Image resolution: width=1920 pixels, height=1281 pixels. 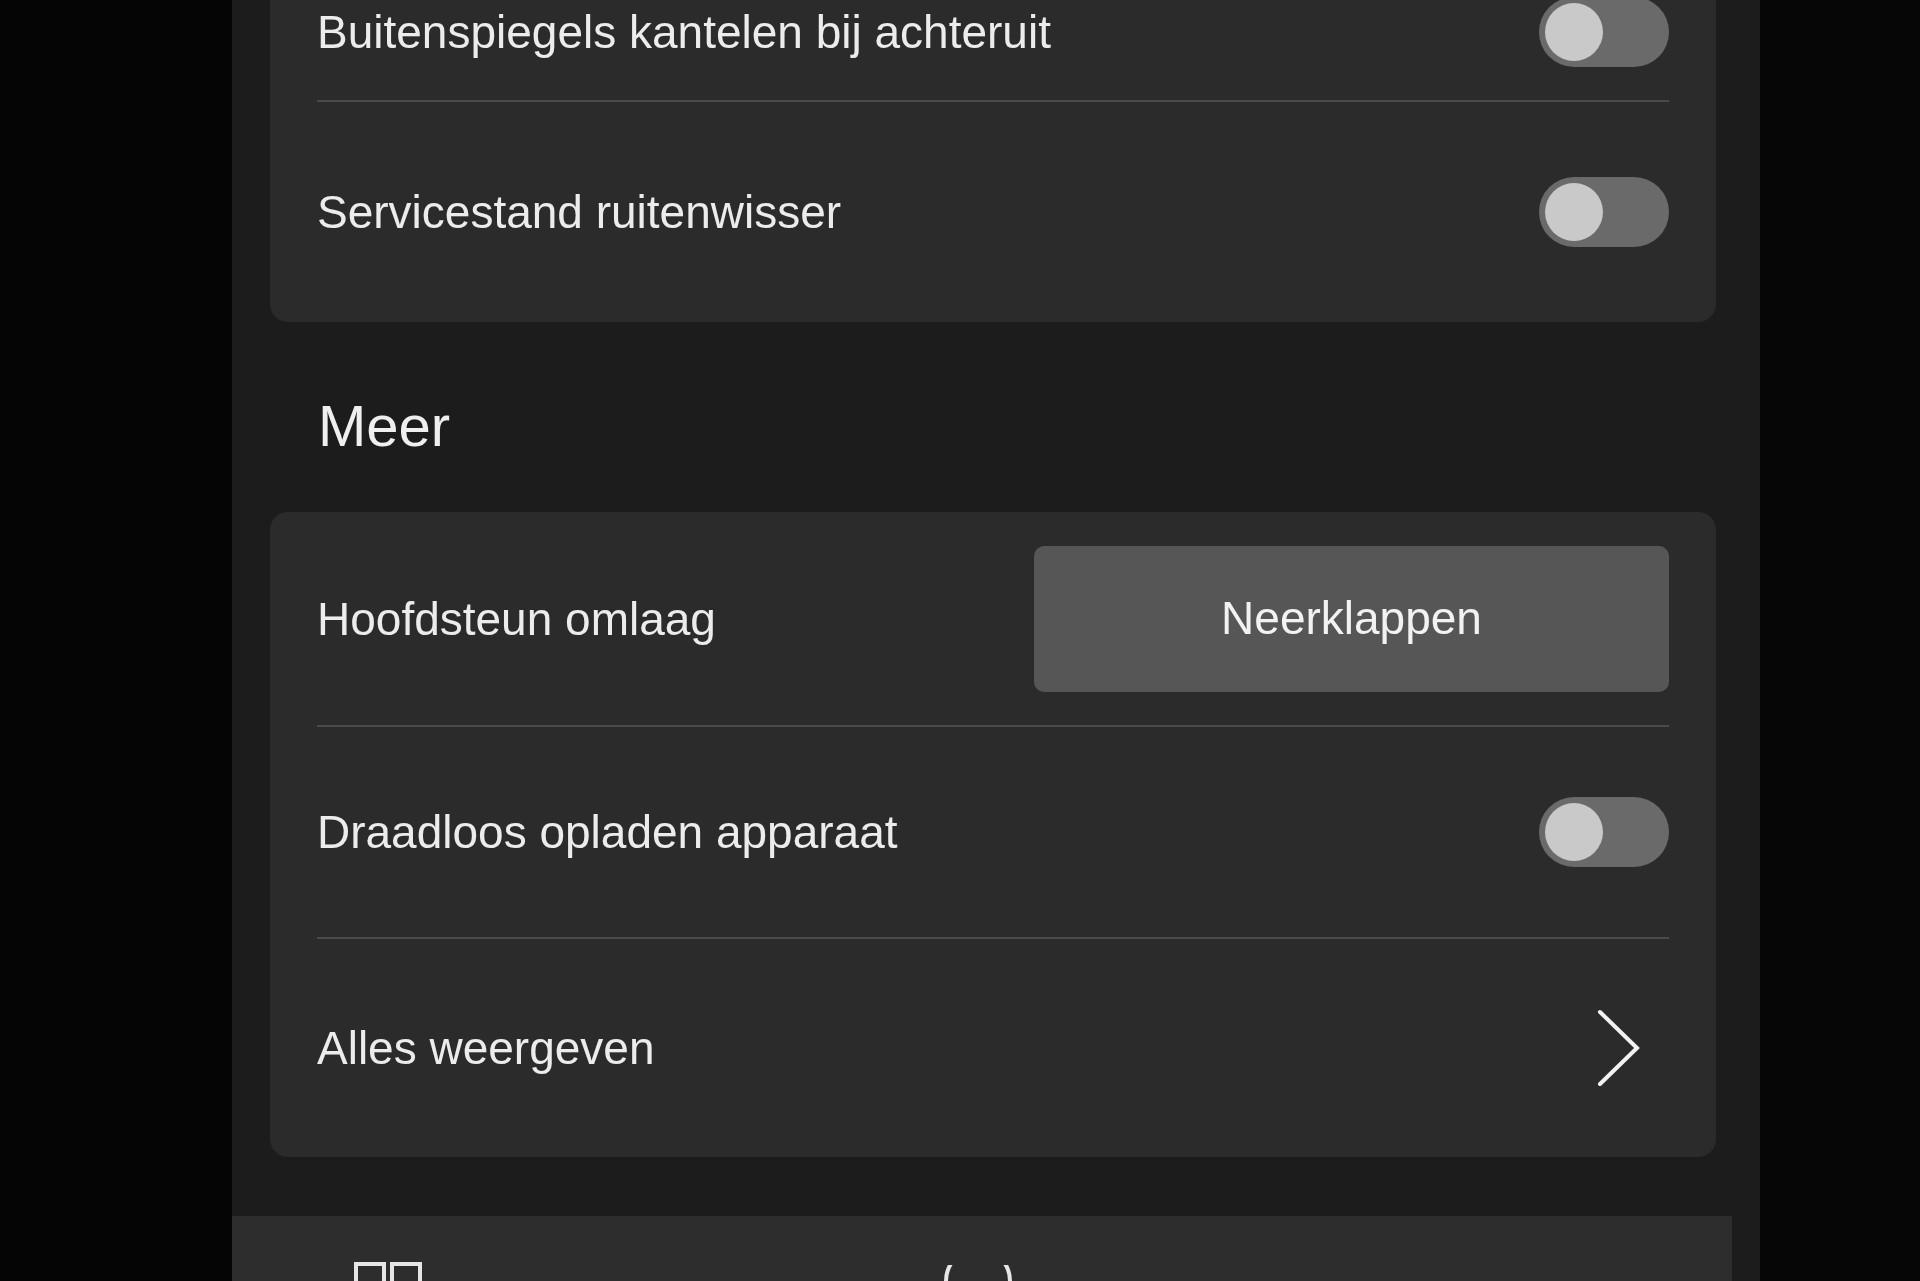 I want to click on setting-label: Draadloos opladen apparaat, so click(x=607, y=832).